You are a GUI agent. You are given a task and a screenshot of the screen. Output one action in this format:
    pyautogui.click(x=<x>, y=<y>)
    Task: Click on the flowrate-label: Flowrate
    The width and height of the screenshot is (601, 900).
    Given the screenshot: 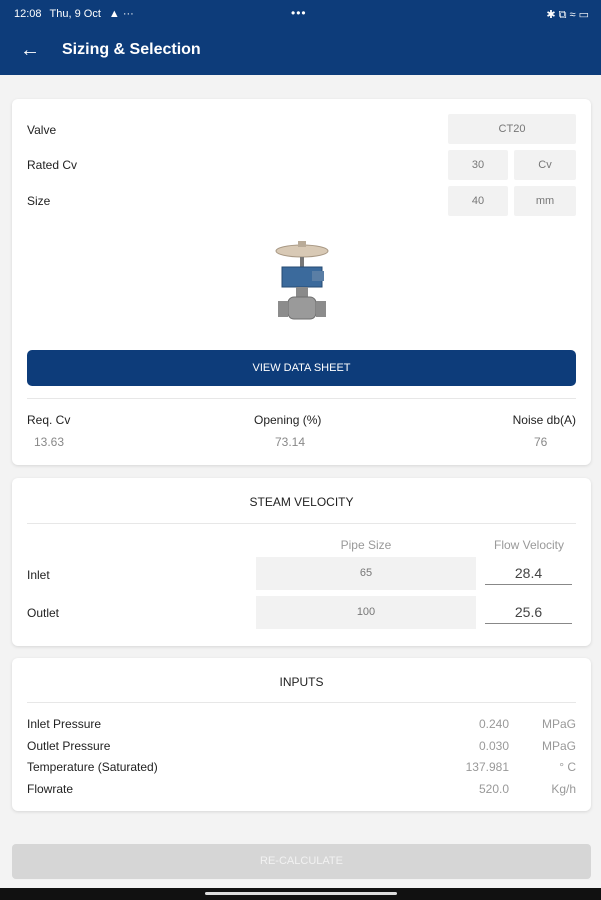 What is the action you would take?
    pyautogui.click(x=50, y=789)
    